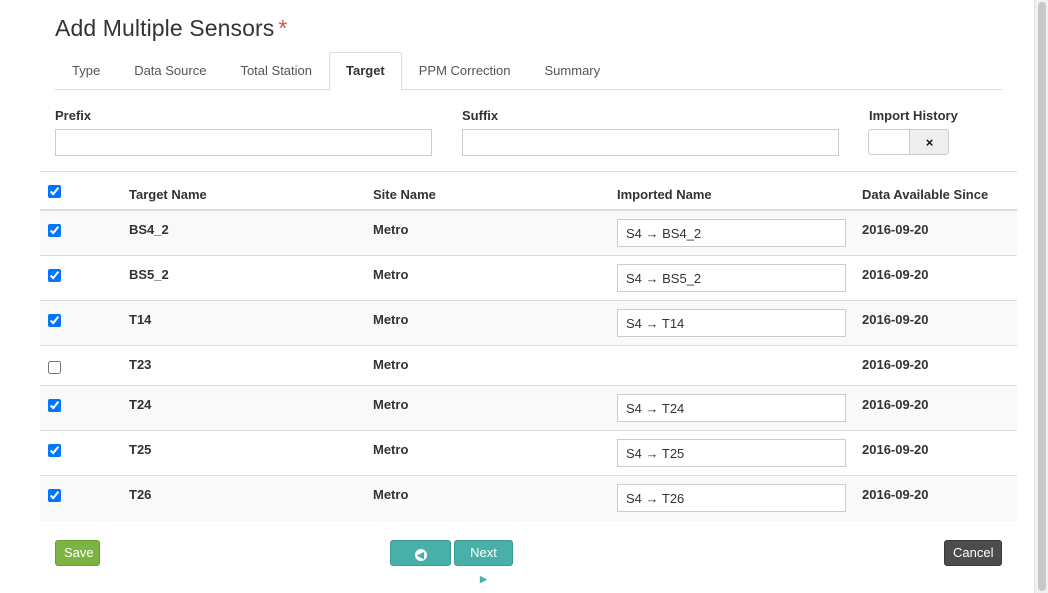 The height and width of the screenshot is (593, 1048). I want to click on col-target-name: Target Name, so click(168, 194).